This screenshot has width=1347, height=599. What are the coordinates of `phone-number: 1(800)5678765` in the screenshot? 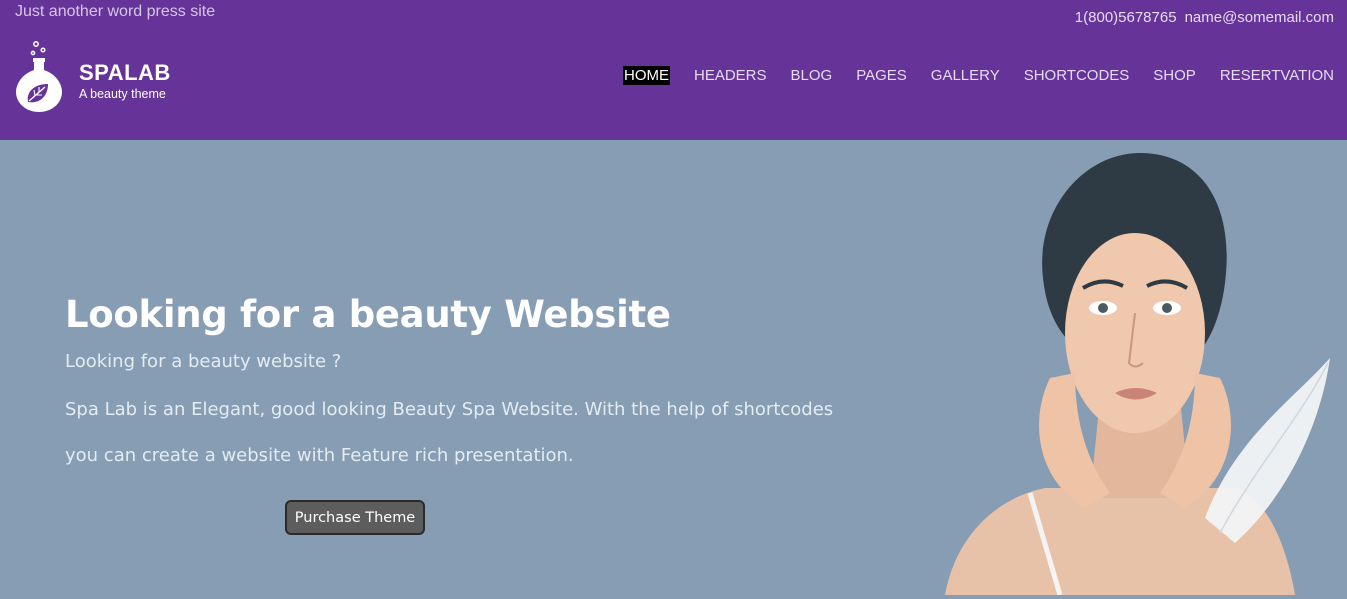 It's located at (1126, 17).